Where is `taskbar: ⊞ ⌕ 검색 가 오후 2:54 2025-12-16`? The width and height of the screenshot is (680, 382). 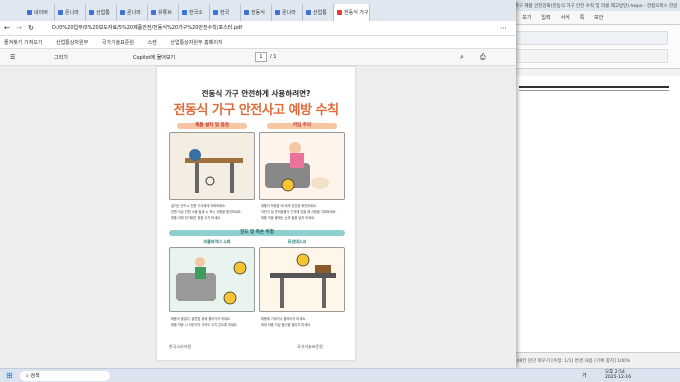 taskbar: ⊞ ⌕ 검색 가 오후 2:54 2025-12-16 is located at coordinates (340, 375).